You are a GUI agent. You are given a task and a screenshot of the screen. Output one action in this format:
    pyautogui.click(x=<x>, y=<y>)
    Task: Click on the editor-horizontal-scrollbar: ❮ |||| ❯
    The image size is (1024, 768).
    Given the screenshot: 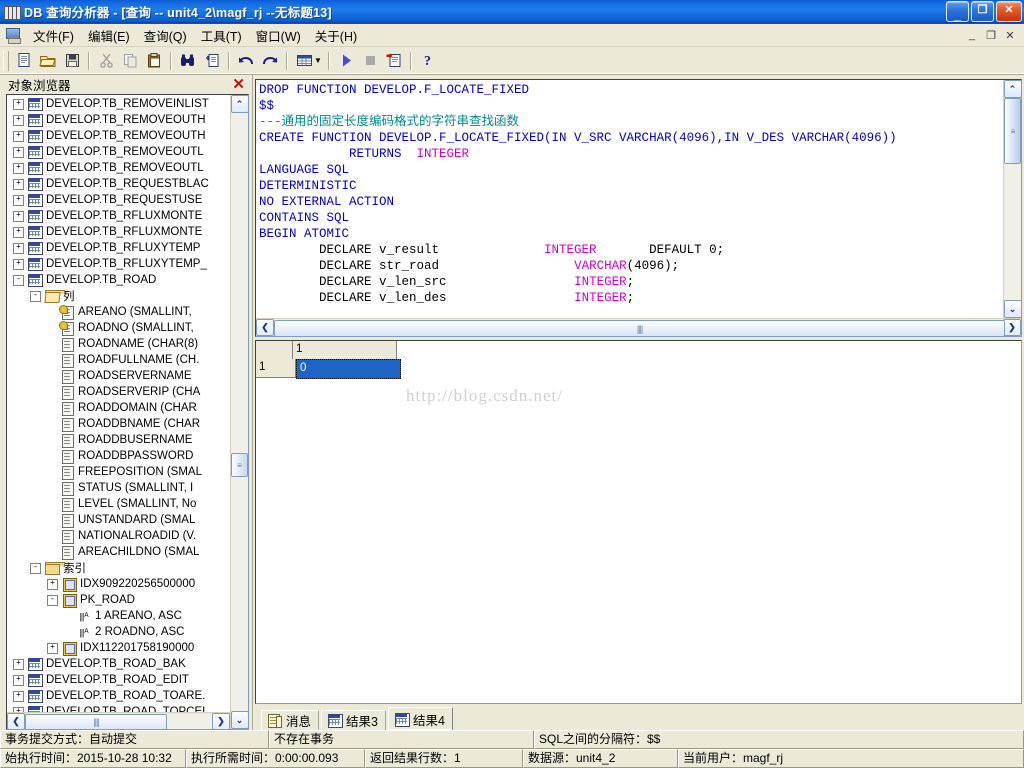 What is the action you would take?
    pyautogui.click(x=638, y=328)
    